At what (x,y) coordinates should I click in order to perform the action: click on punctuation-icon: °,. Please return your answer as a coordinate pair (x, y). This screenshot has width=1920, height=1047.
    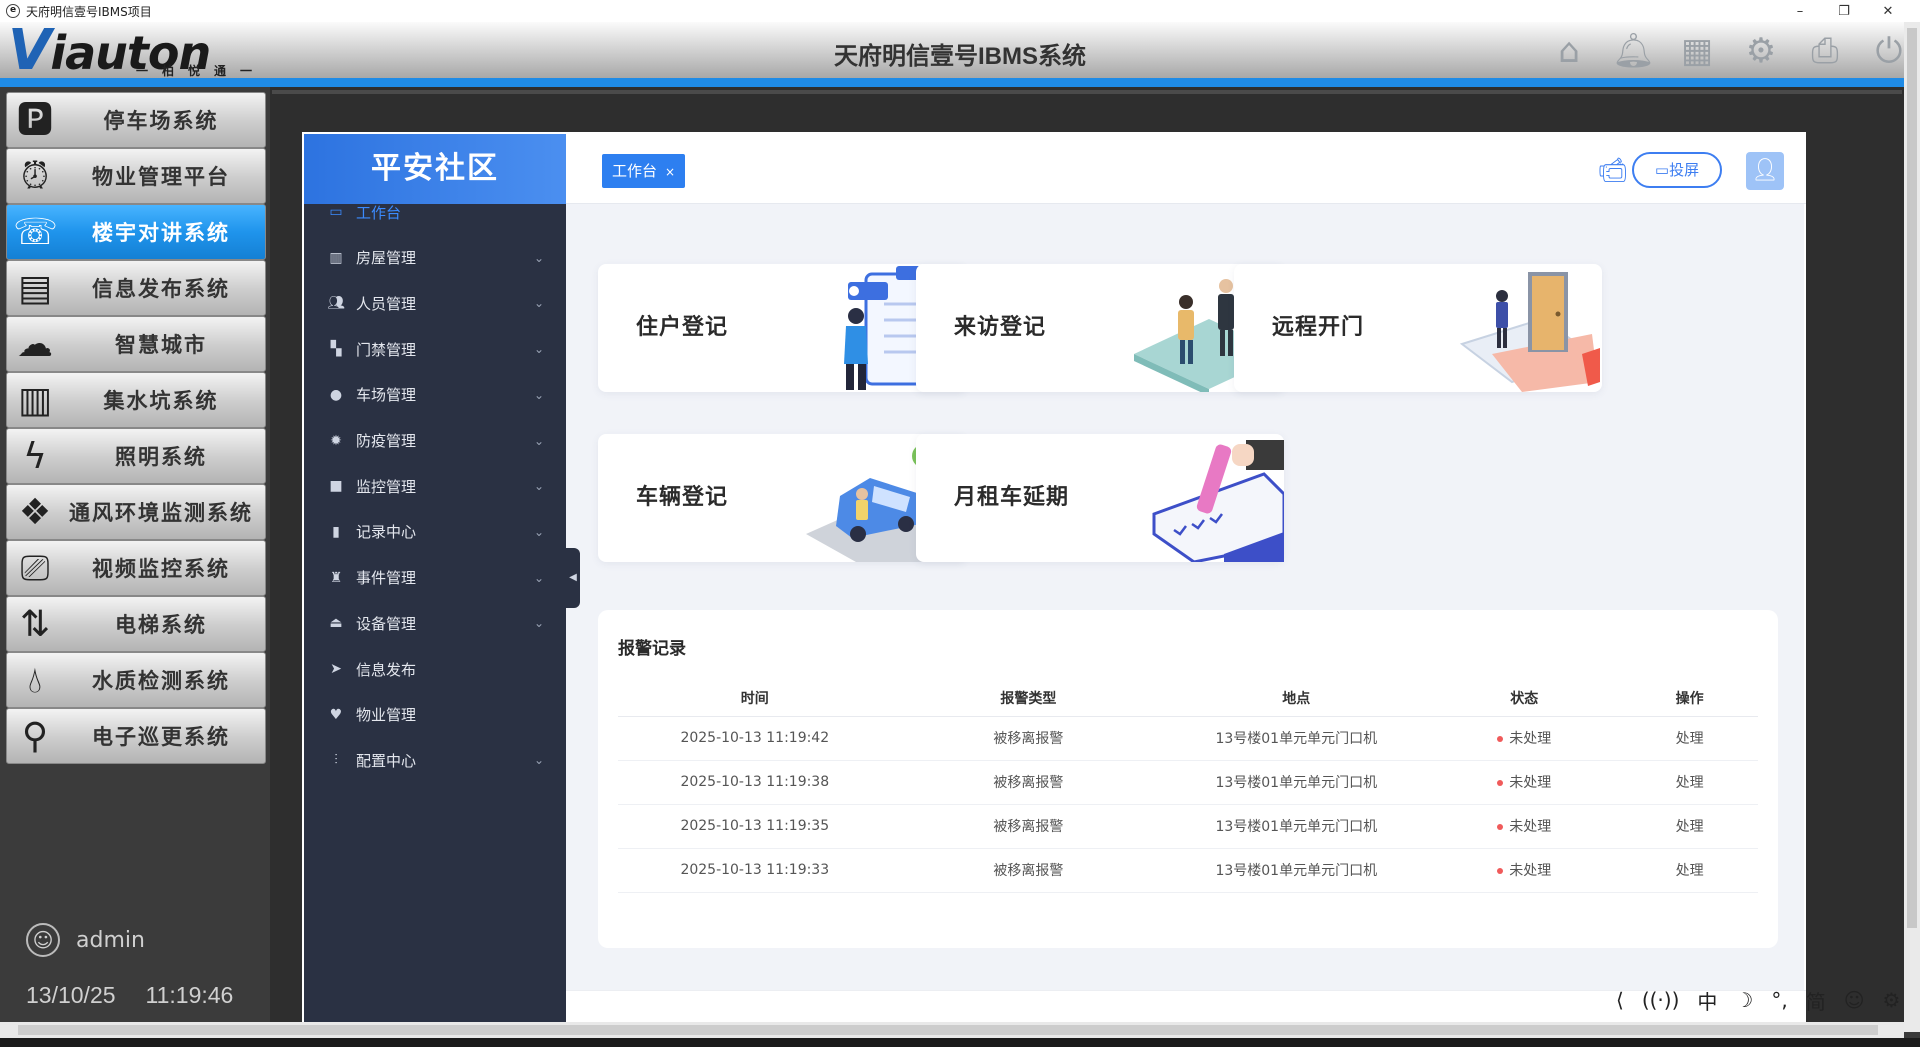
    Looking at the image, I should click on (1779, 1000).